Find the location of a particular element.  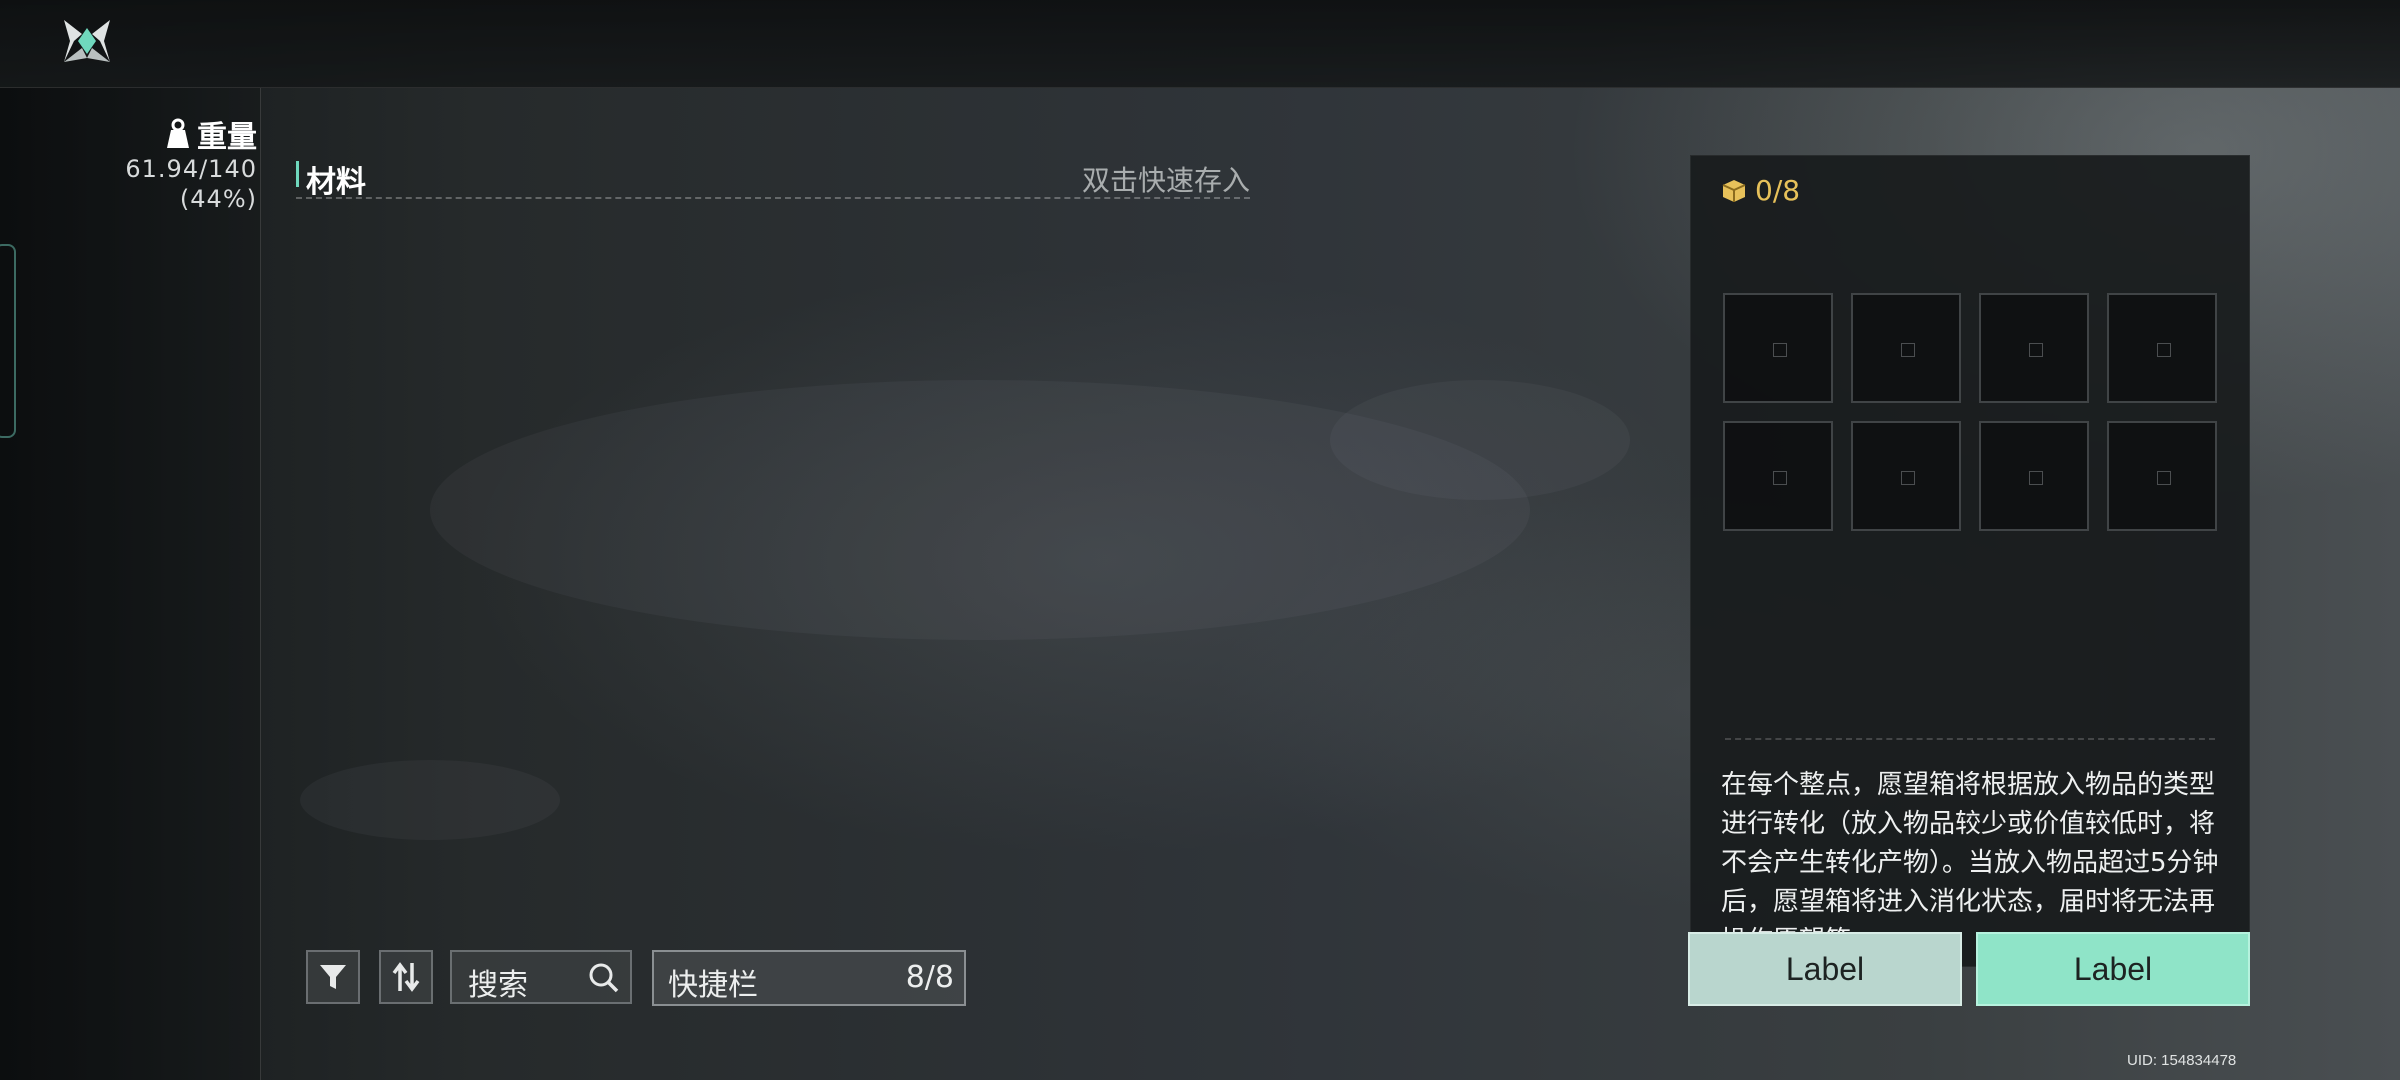

sort-icon is located at coordinates (406, 977).